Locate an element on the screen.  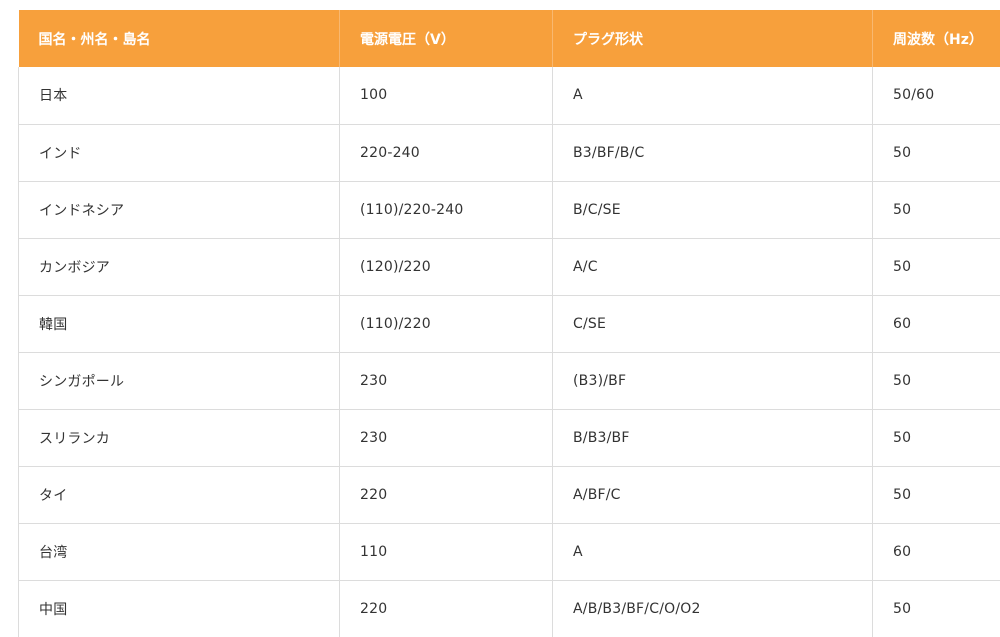
header-row: 国名・州名・島名 電源電圧（V） プラグ形状 周波数（Hz） is located at coordinates (509, 38).